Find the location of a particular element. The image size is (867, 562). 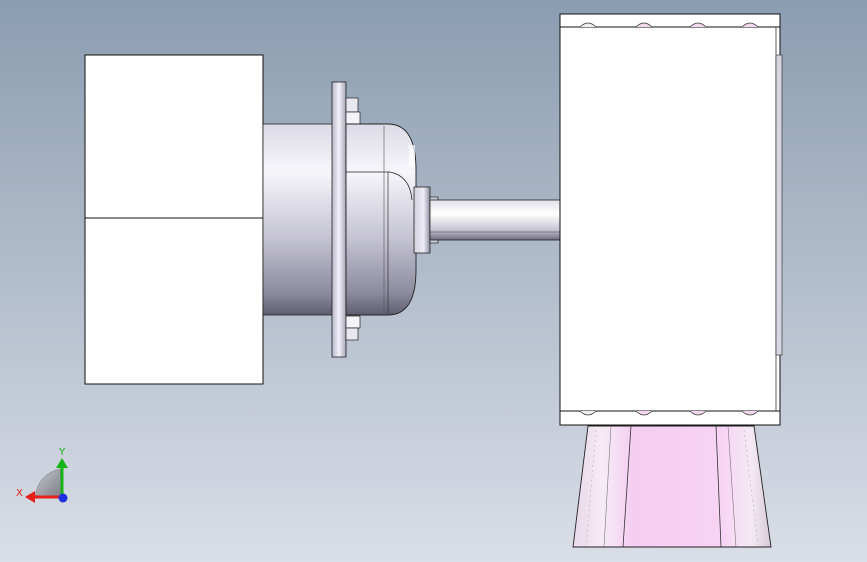

triad-z-axis-icon is located at coordinates (63, 498).